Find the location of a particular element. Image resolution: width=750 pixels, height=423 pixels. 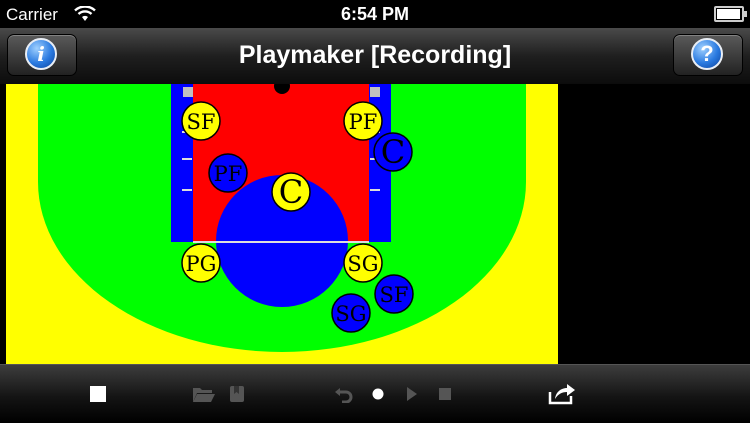

share-button is located at coordinates (562, 394).